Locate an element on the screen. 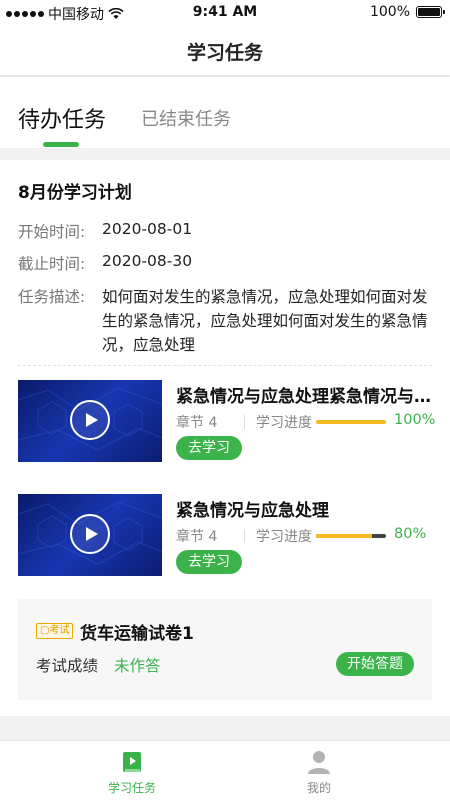 Image resolution: width=450 pixels, height=800 pixels. desc-row: 任务描述: is located at coordinates (51, 296).